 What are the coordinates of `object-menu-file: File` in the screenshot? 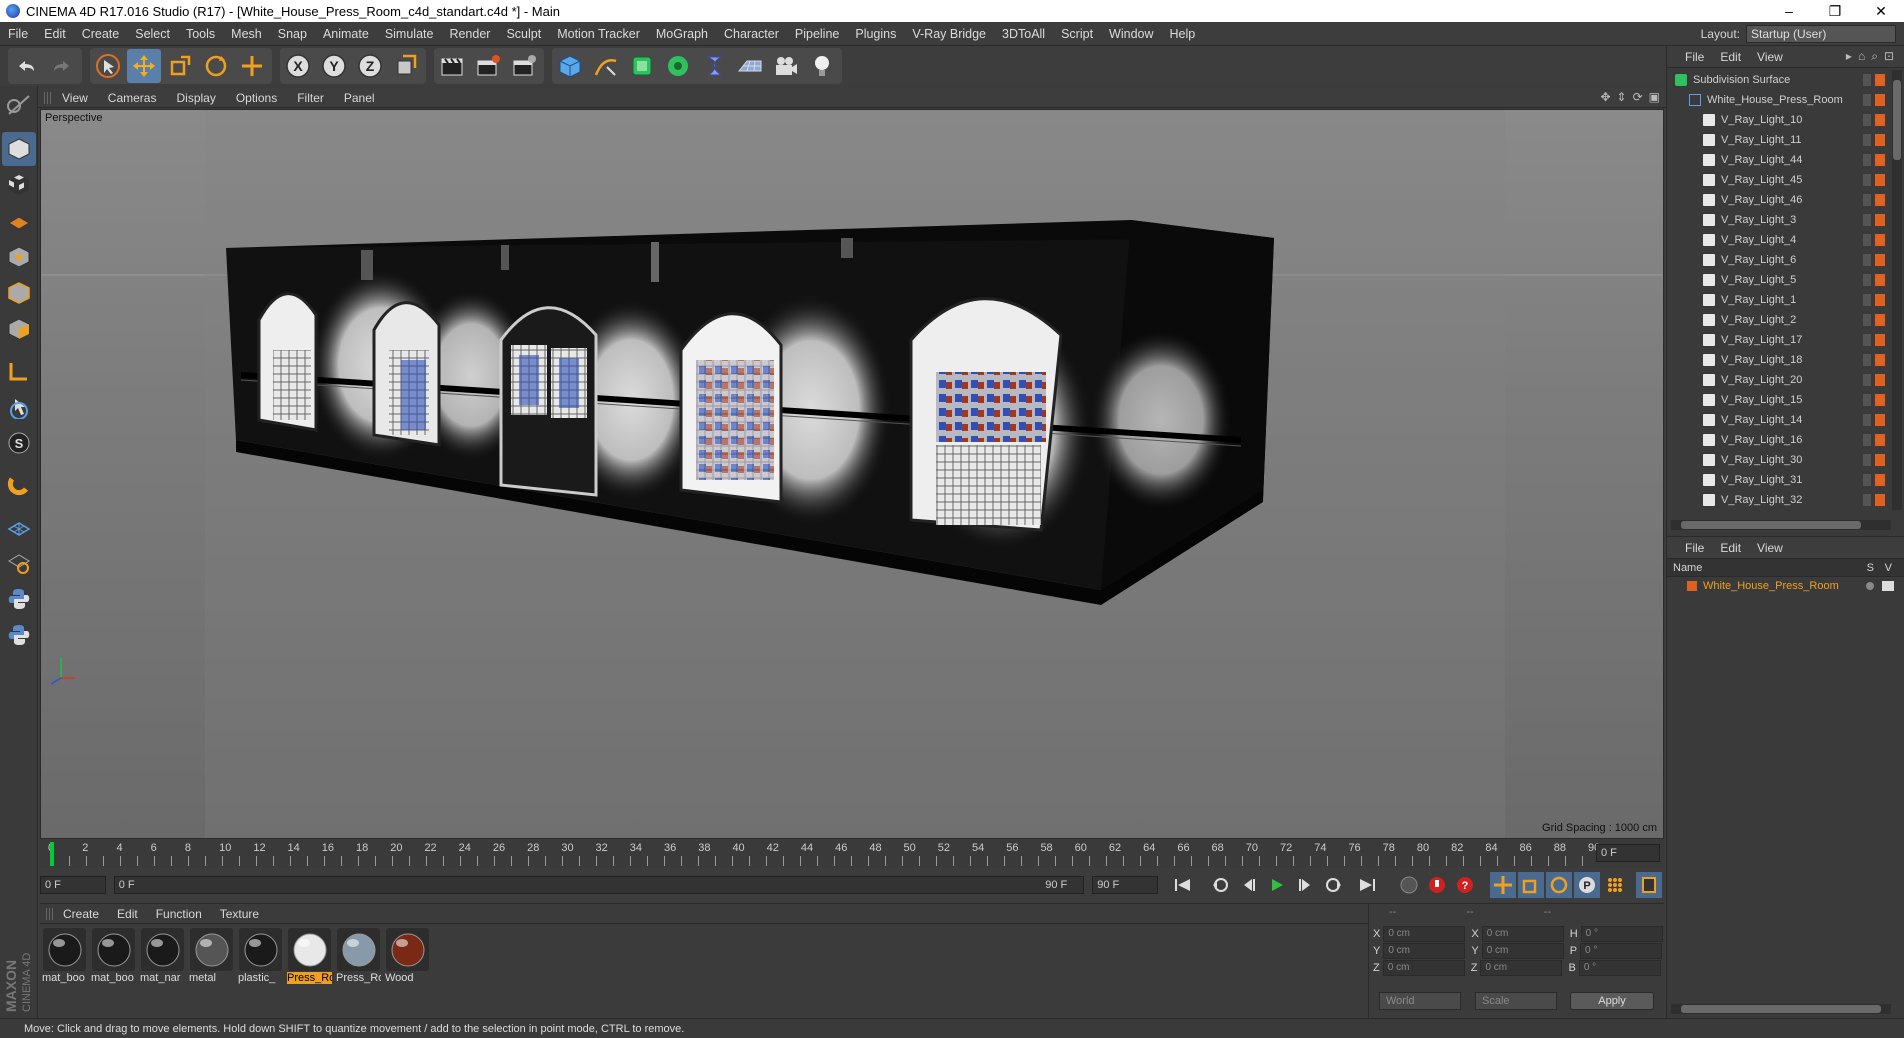 It's located at (1694, 57).